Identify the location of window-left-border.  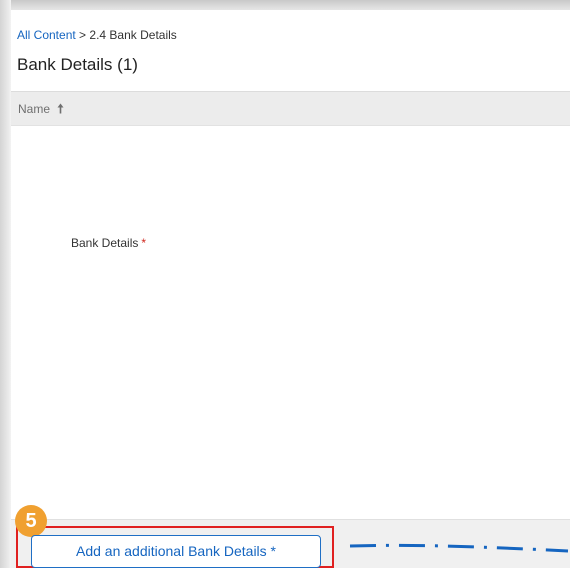
(5, 284).